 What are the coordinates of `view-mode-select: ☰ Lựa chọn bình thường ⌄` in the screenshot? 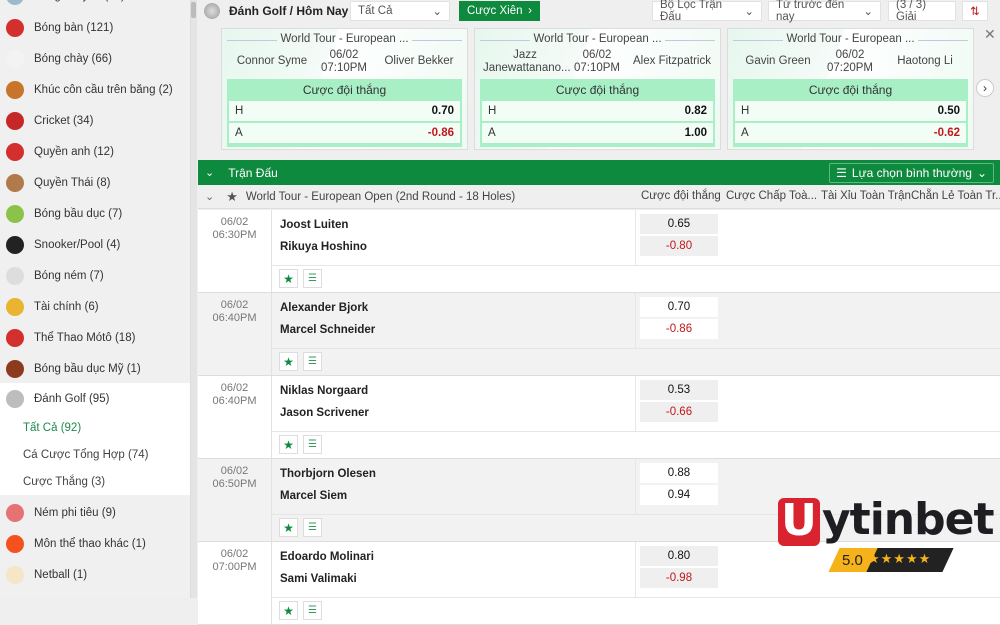 It's located at (911, 172).